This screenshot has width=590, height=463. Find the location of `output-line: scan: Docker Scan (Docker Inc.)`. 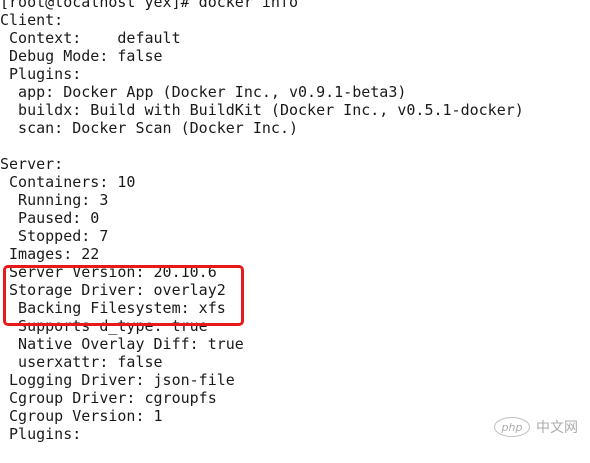

output-line: scan: Docker Scan (Docker Inc.) is located at coordinates (149, 128).